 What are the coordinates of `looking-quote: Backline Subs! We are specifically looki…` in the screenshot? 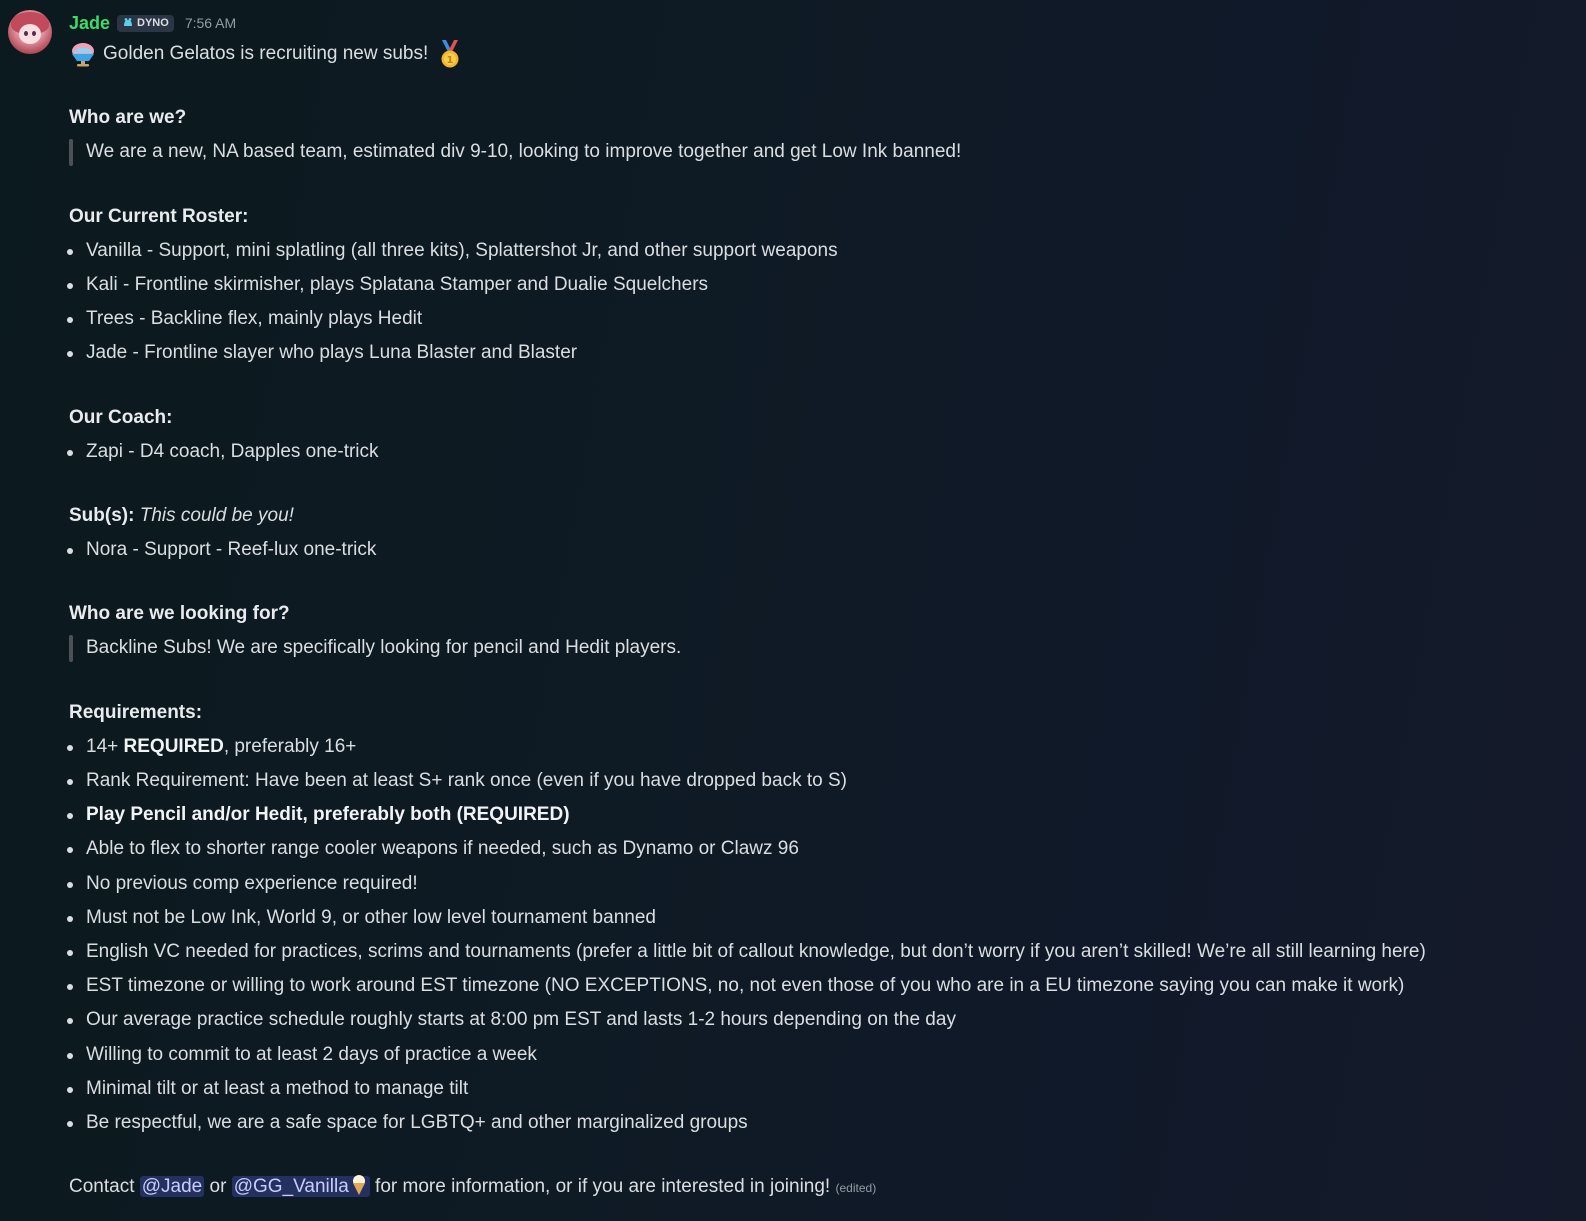 It's located at (824, 648).